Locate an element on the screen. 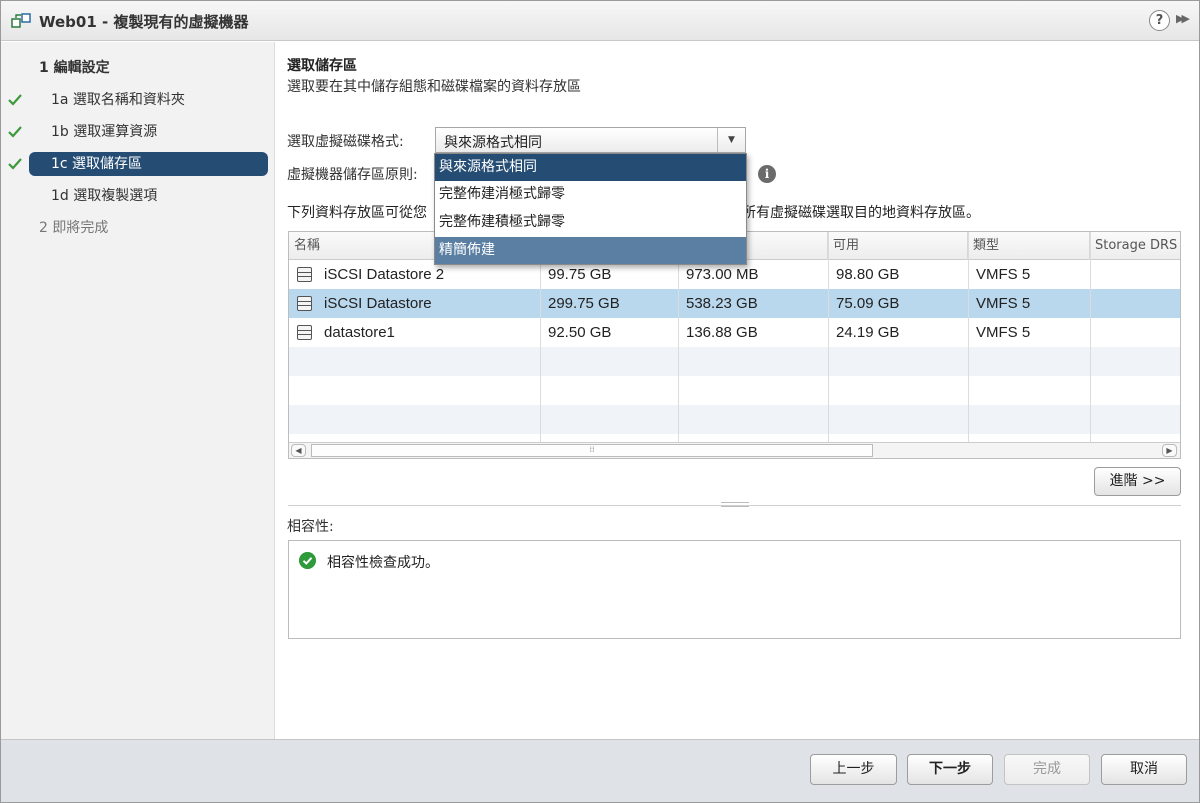 The image size is (1200, 803). disk-format-dropdown: 與來源格式相同 完整佈建消極式歸零 完整佈建積極式歸零 精簡佈建 is located at coordinates (590, 209).